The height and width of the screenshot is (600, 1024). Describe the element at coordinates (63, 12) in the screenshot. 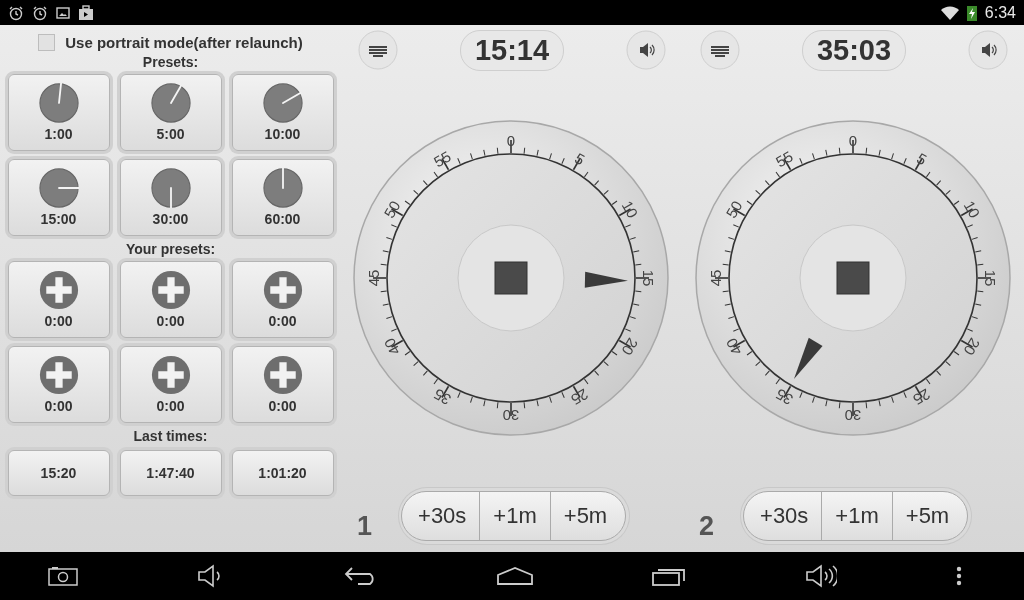

I see `image-icon` at that location.